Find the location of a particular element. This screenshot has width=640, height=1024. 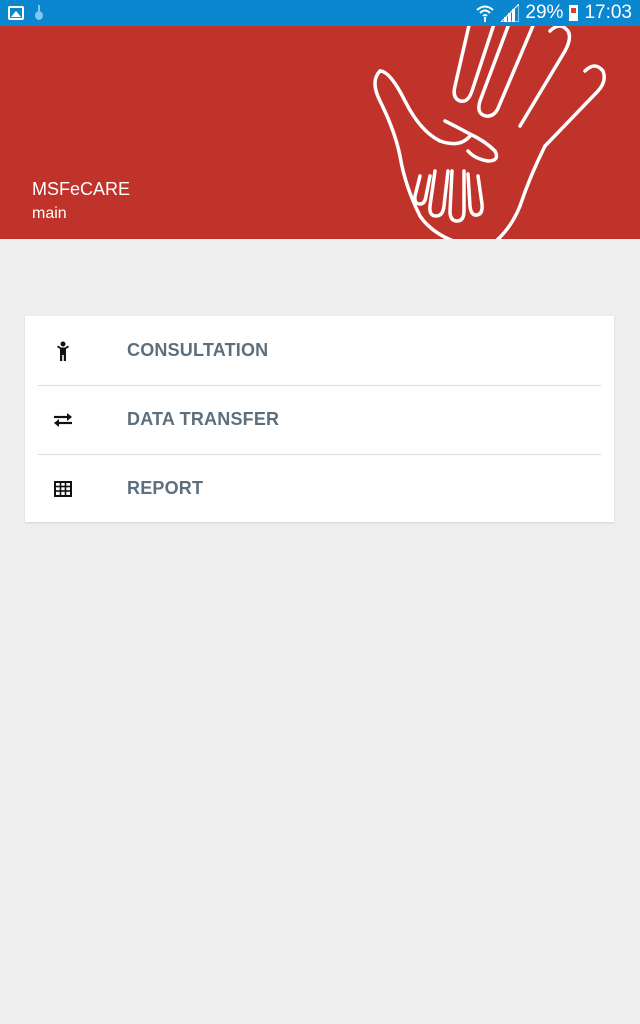

menu-item-report: REPORT is located at coordinates (319, 488).